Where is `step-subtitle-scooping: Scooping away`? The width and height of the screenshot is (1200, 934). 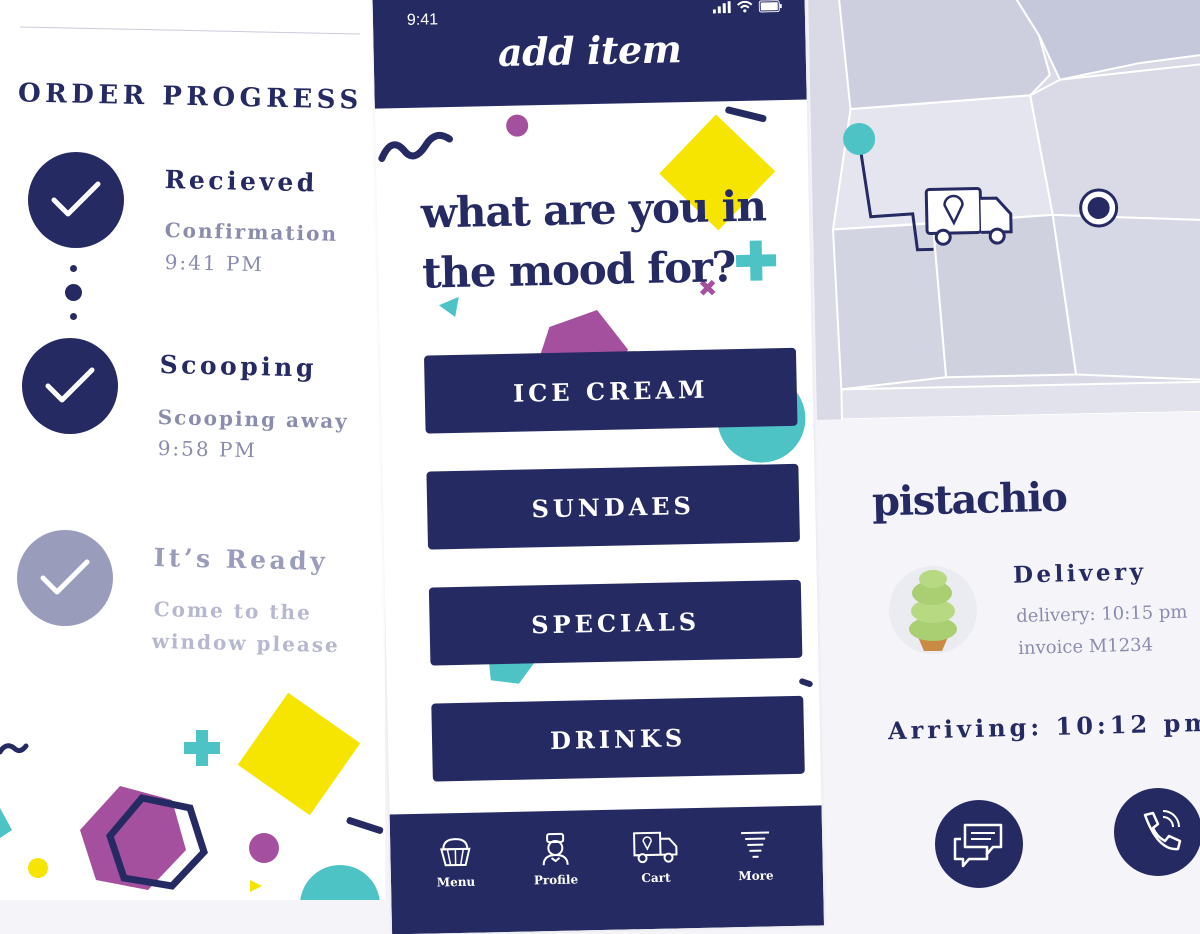
step-subtitle-scooping: Scooping away is located at coordinates (253, 419).